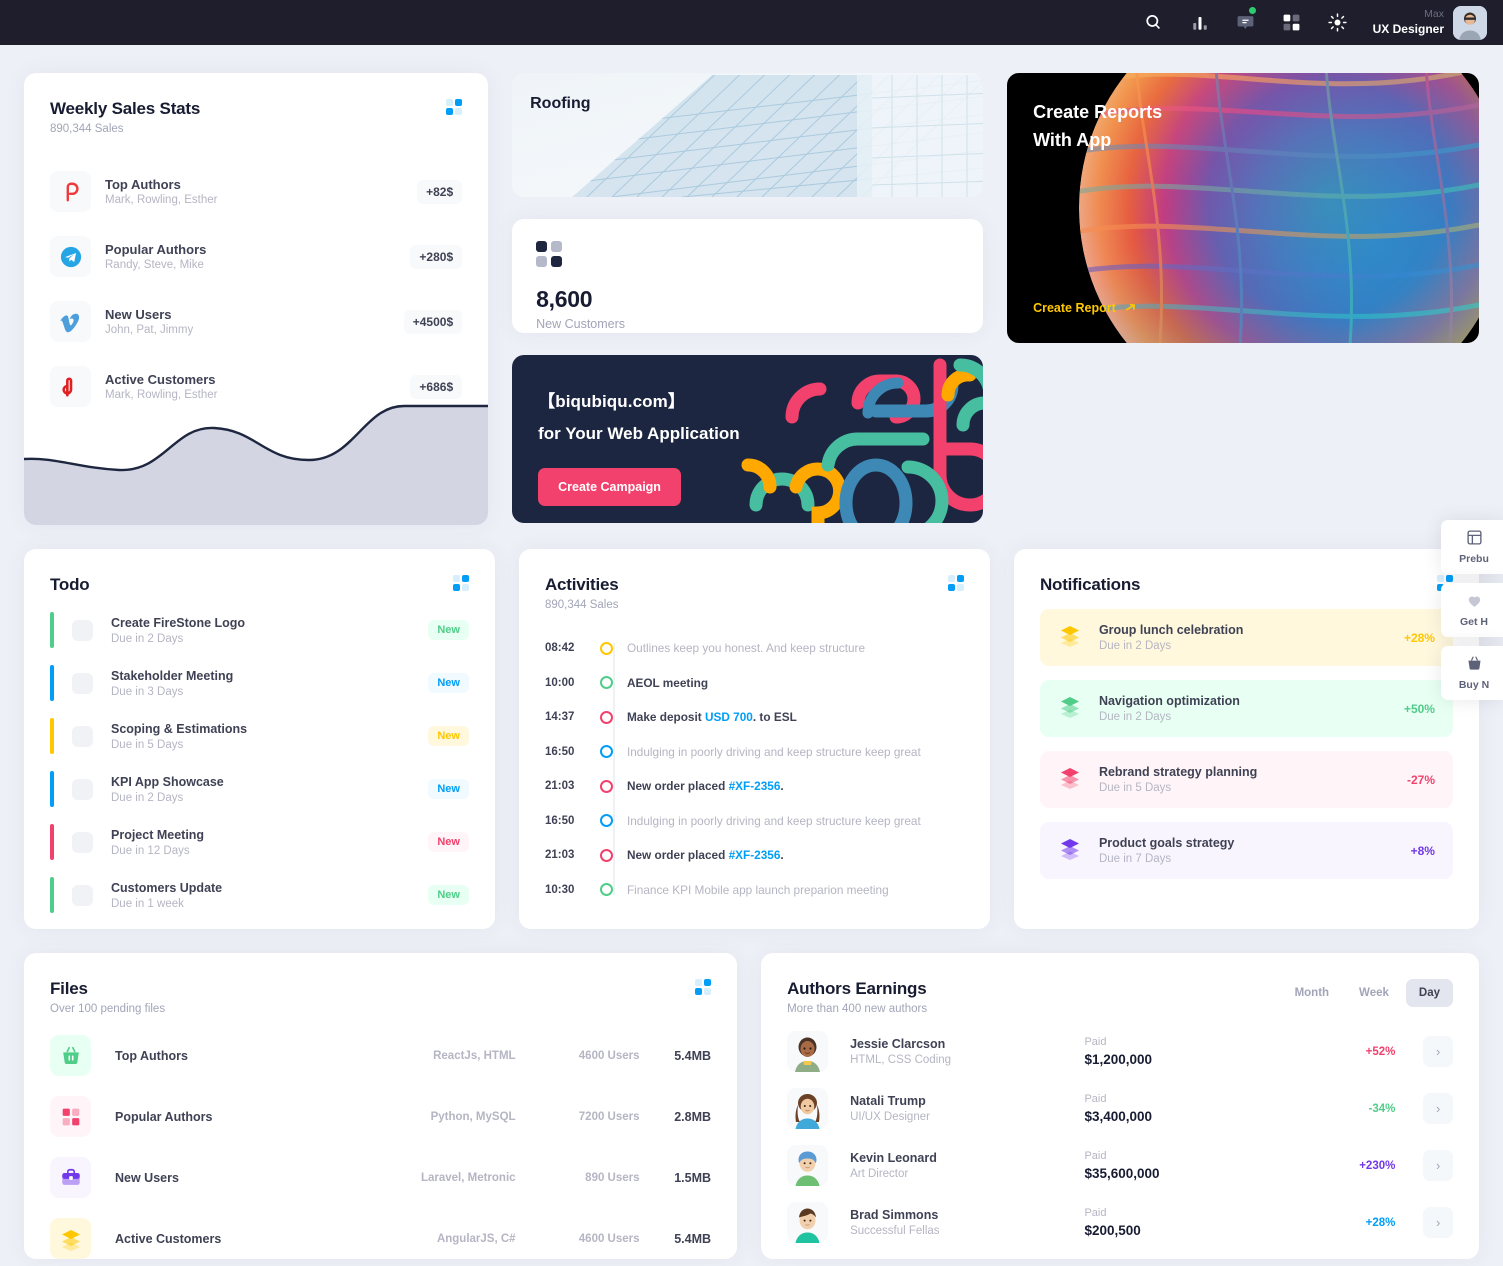  Describe the element at coordinates (167, 781) in the screenshot. I see `todo-name: KPI App Showcase` at that location.